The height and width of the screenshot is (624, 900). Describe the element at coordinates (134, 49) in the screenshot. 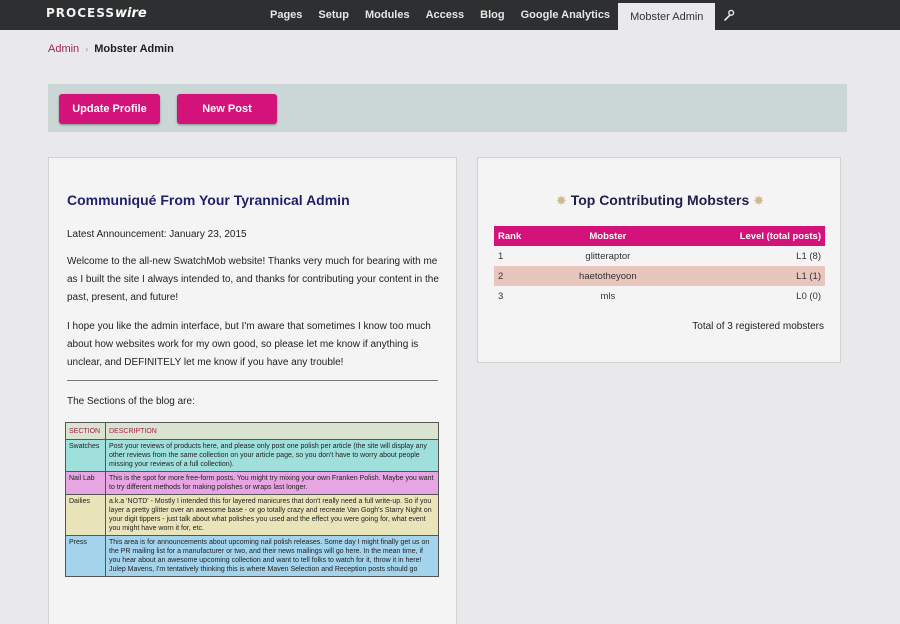

I see `breadcrumb-current: Mobster Admin` at that location.